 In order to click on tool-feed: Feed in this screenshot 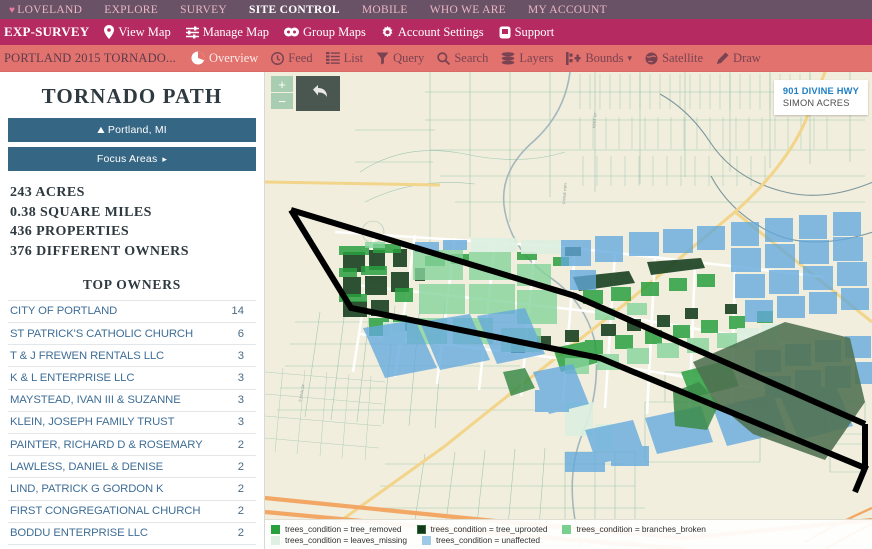, I will do `click(292, 58)`.